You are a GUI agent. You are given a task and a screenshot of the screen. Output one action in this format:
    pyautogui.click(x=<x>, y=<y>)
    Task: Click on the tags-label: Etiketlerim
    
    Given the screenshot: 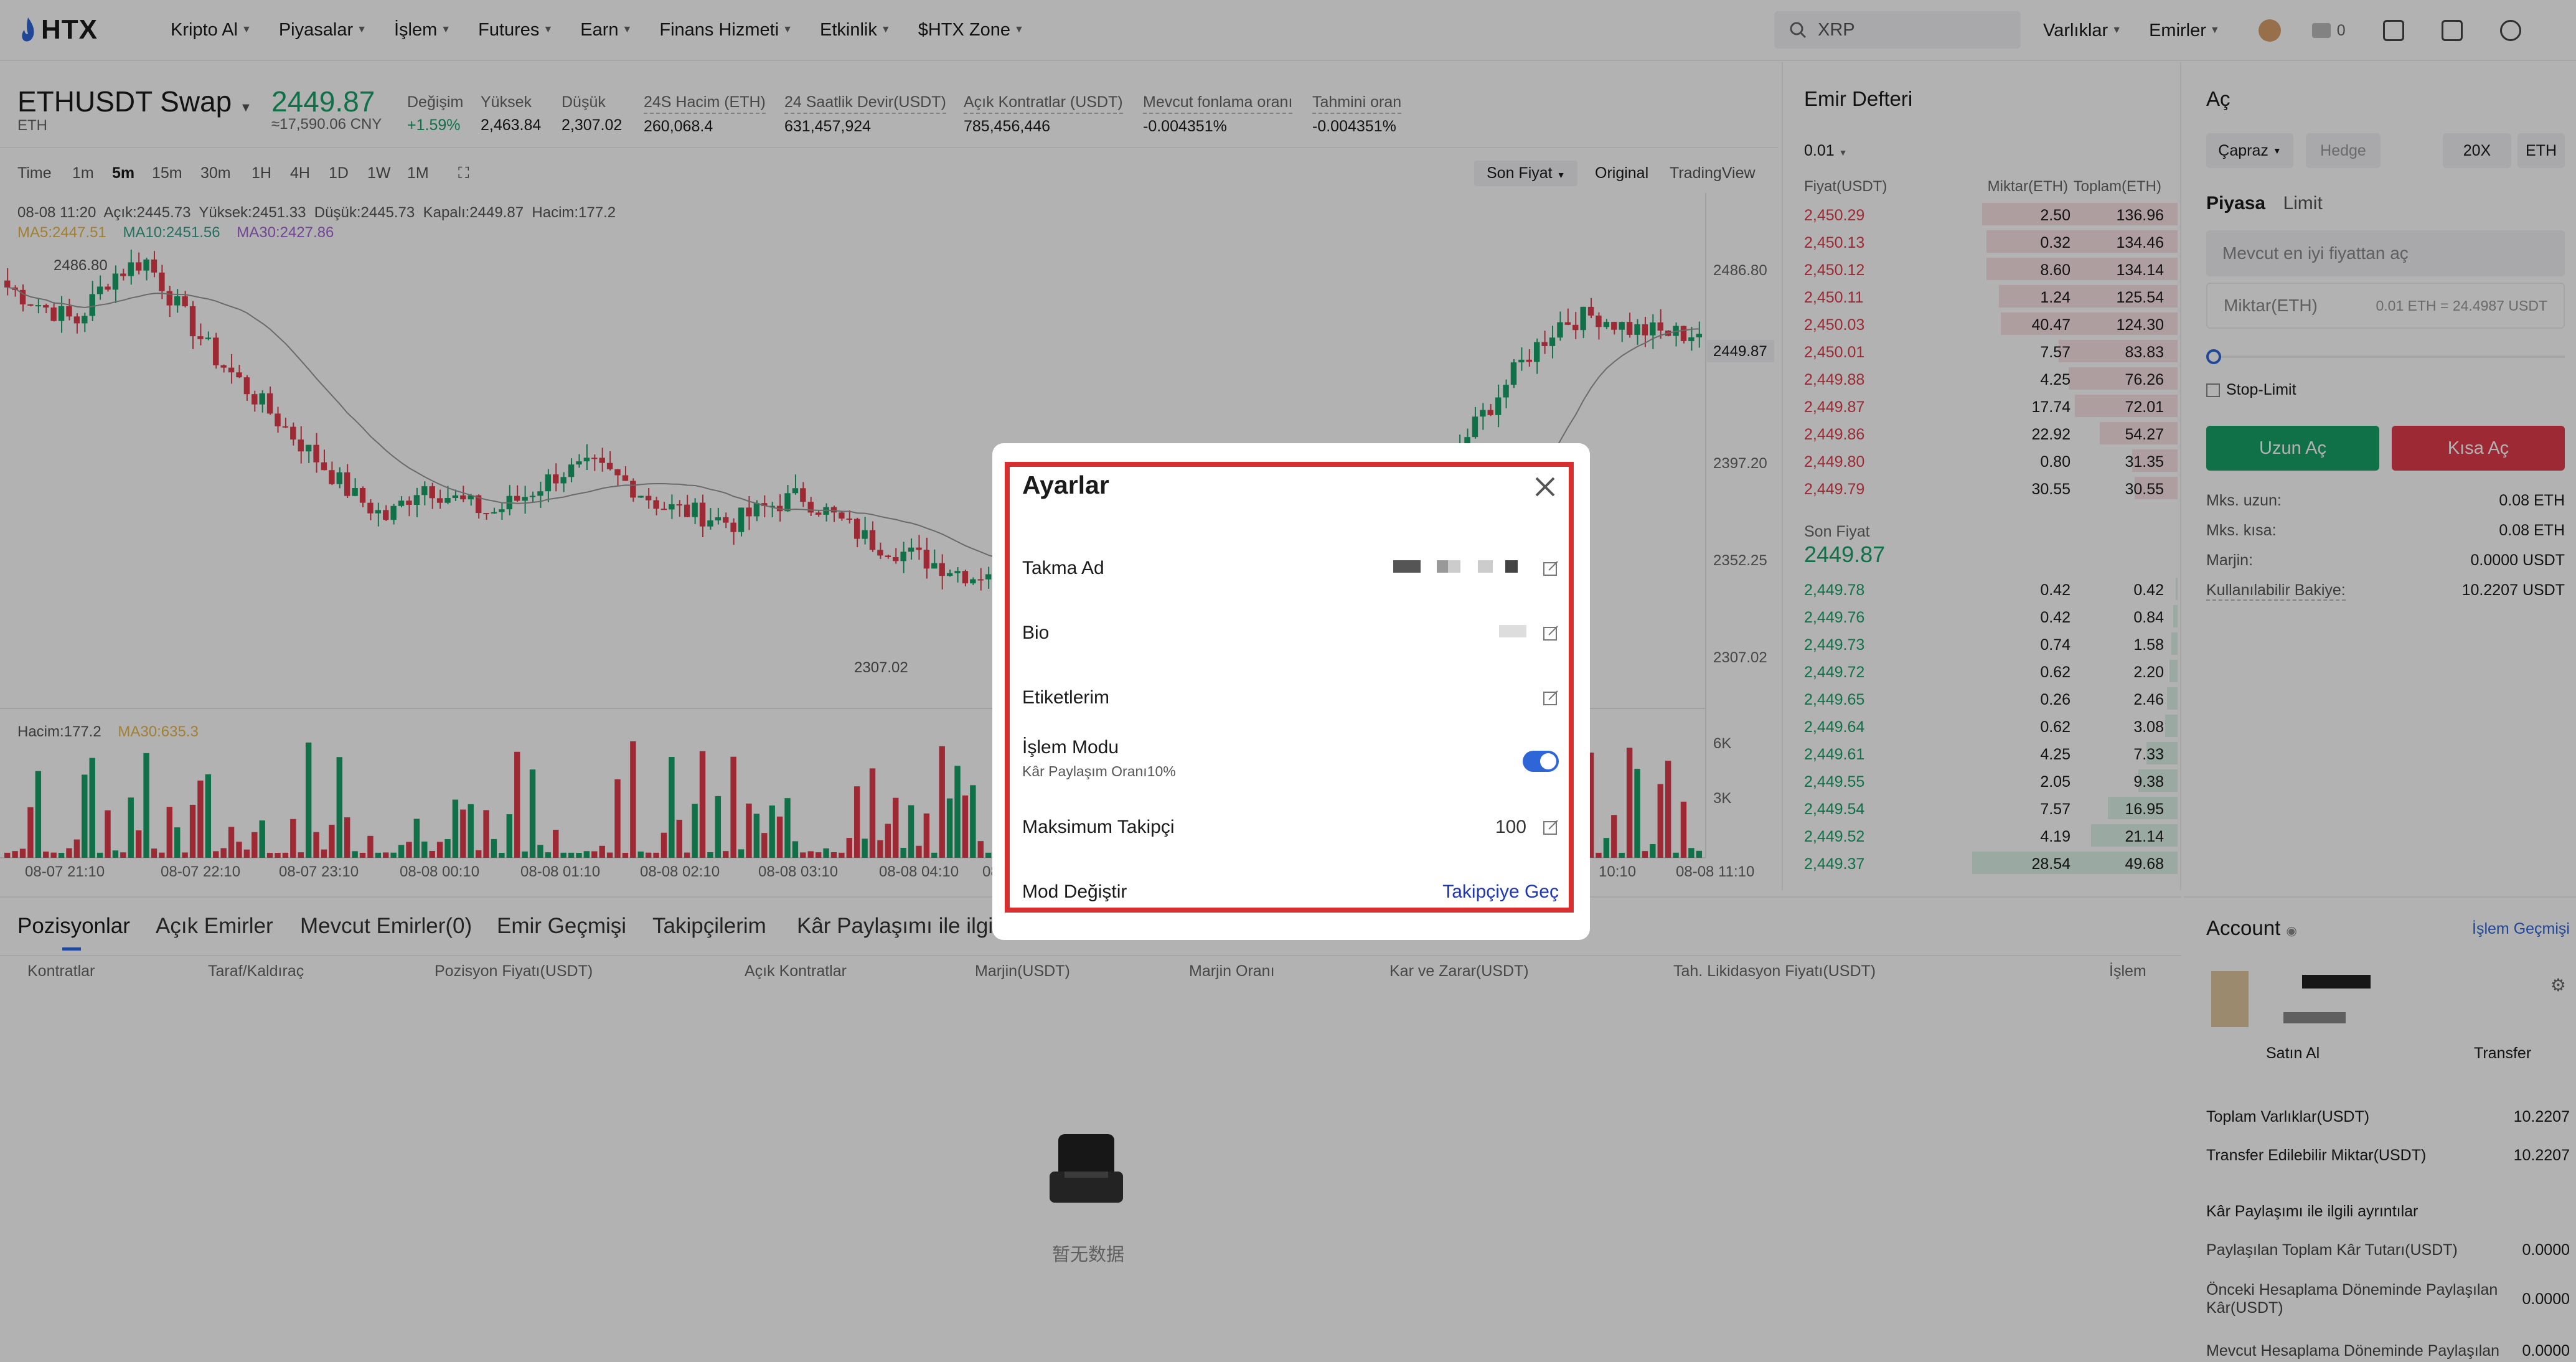 What is the action you would take?
    pyautogui.click(x=1066, y=697)
    